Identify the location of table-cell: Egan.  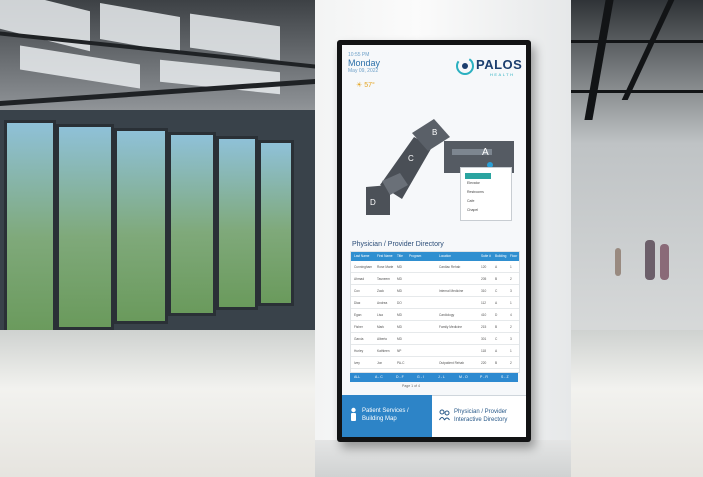
(358, 315).